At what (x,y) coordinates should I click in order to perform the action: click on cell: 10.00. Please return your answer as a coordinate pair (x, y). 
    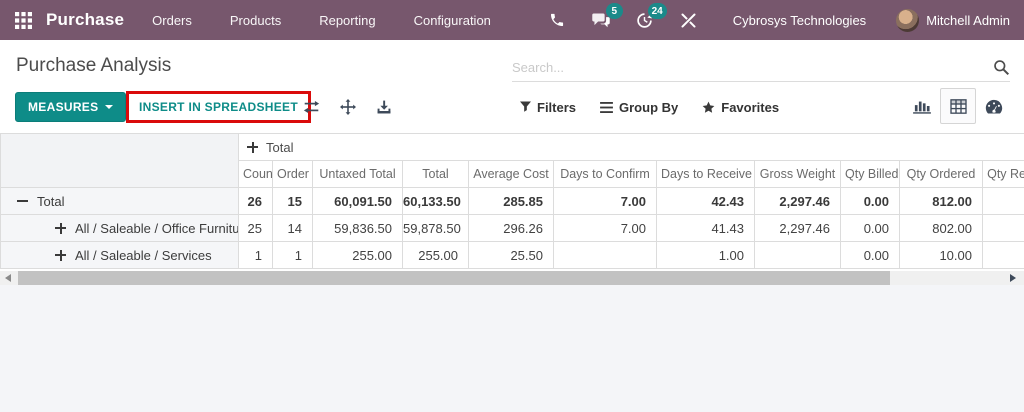
    Looking at the image, I should click on (941, 255).